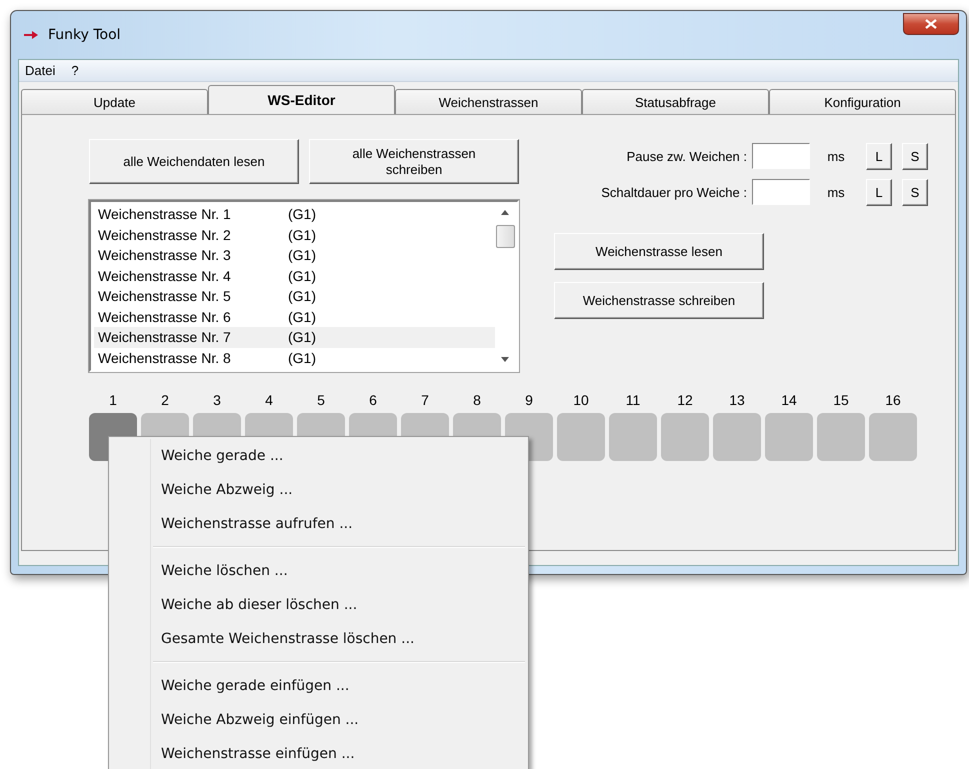 This screenshot has height=769, width=969. What do you see at coordinates (217, 400) in the screenshot?
I see `slot-number: 3` at bounding box center [217, 400].